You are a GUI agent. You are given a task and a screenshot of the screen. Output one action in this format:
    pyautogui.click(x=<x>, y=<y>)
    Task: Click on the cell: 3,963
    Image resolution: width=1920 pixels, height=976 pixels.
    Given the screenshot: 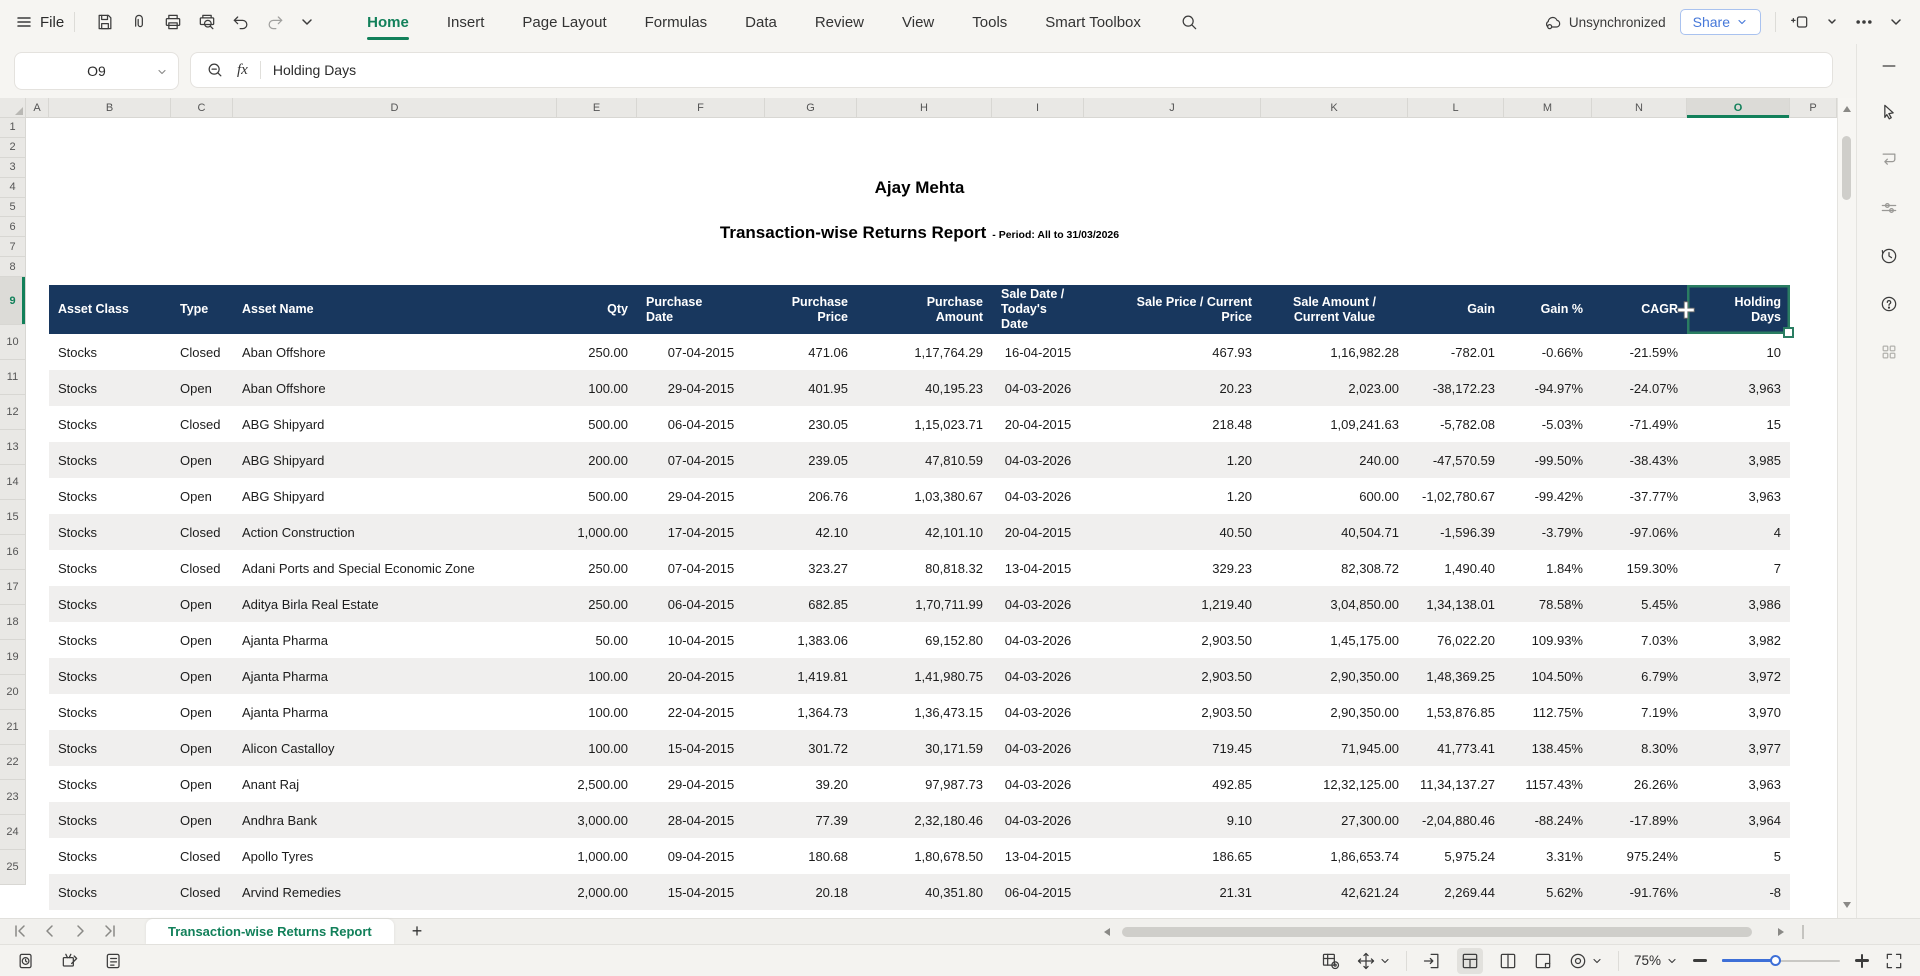 What is the action you would take?
    pyautogui.click(x=1738, y=496)
    